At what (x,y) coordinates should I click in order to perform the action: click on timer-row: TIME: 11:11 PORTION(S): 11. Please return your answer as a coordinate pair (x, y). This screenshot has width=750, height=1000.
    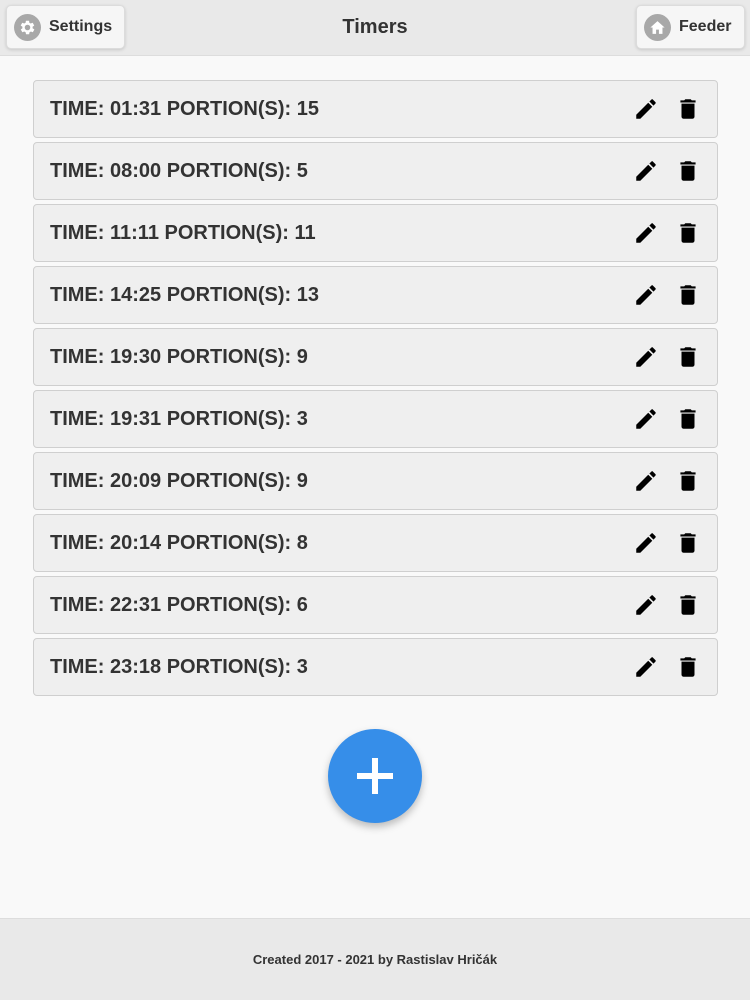
    Looking at the image, I should click on (375, 233).